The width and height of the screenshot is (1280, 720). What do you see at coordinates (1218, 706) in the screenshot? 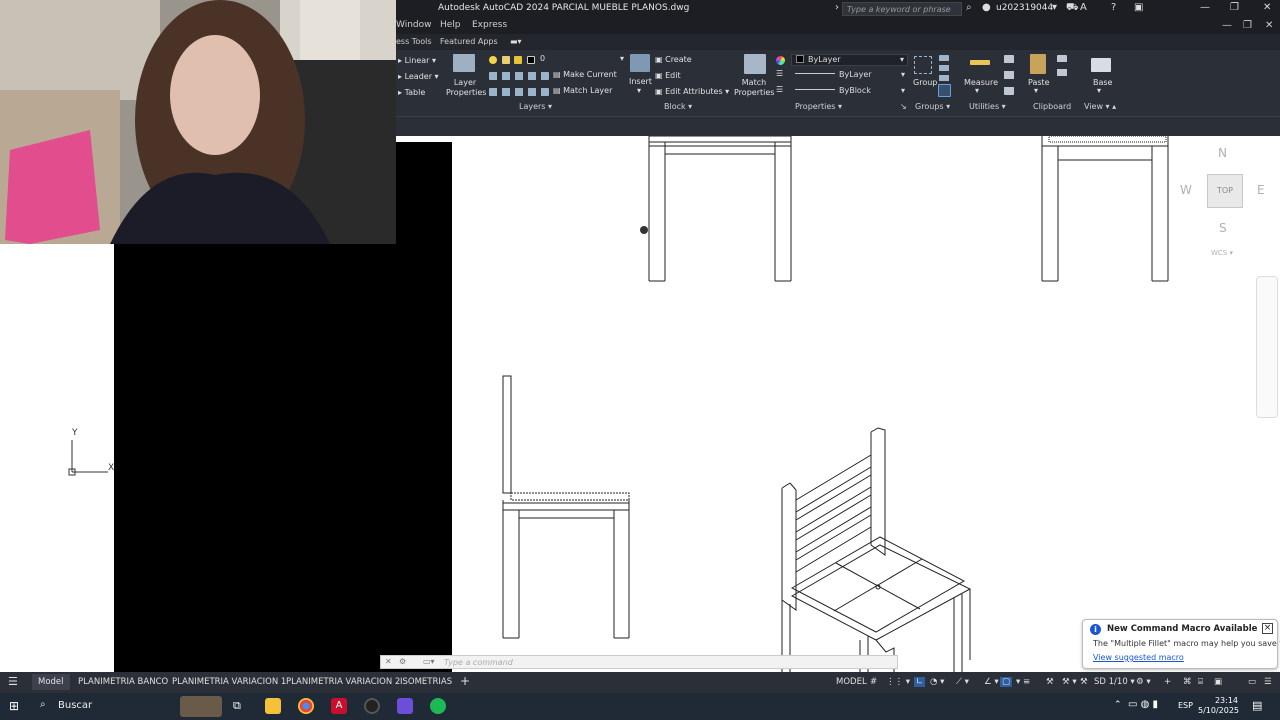
I see `clock: 23:14 5/10/2025` at bounding box center [1218, 706].